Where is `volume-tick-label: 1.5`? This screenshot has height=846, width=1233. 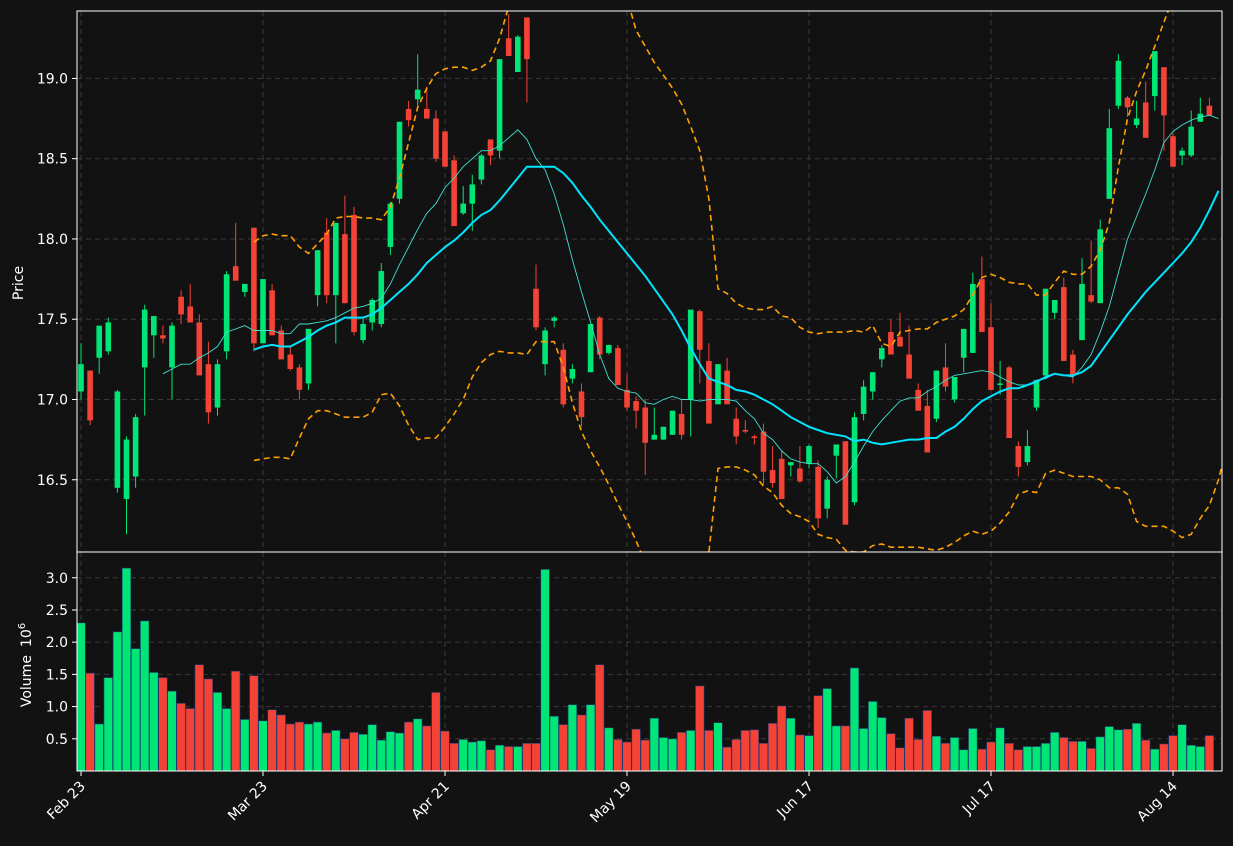 volume-tick-label: 1.5 is located at coordinates (57, 675).